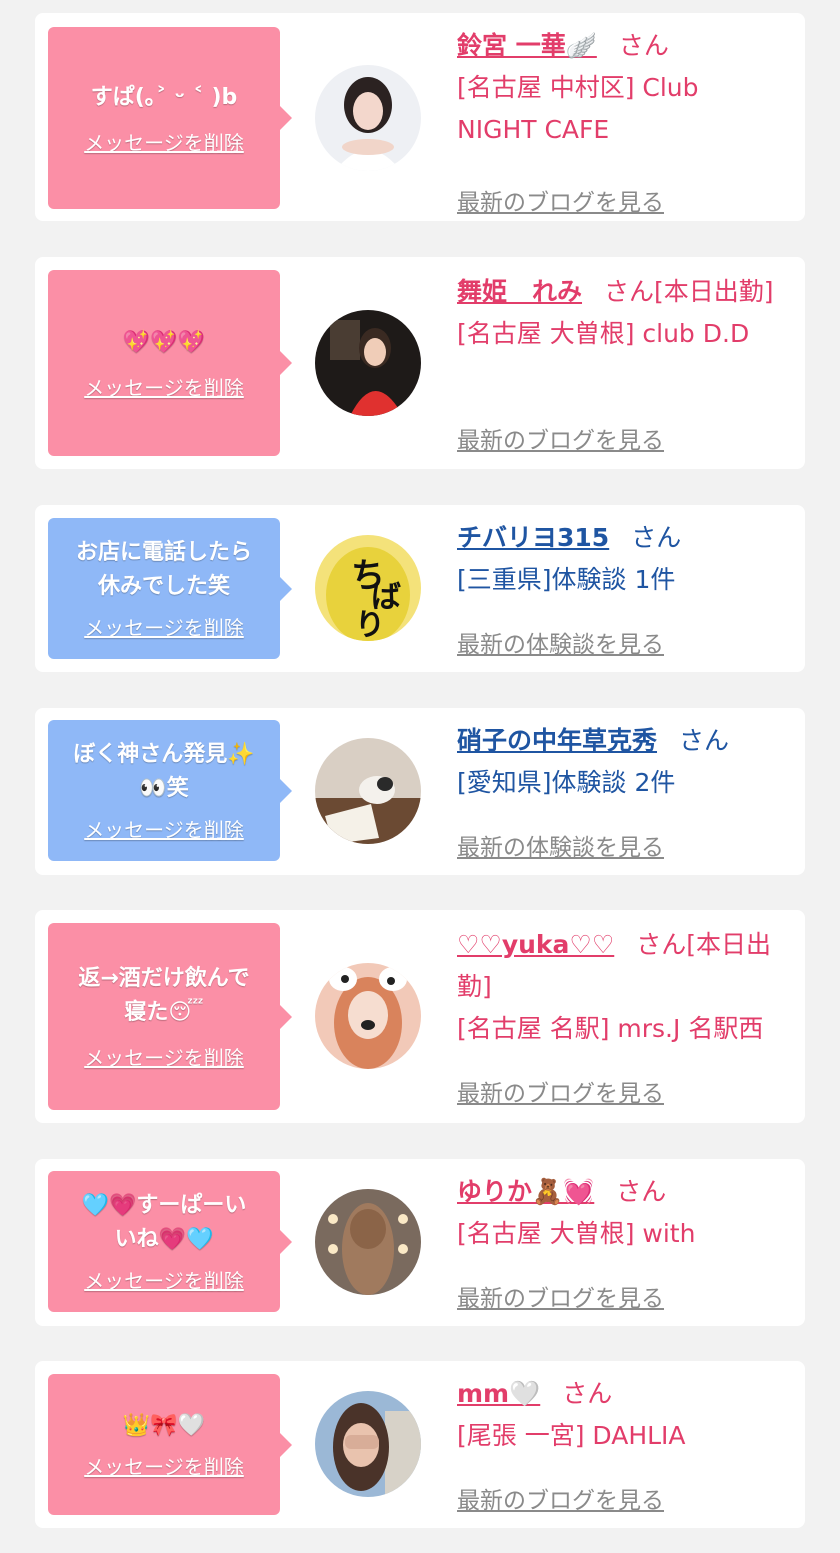 The image size is (840, 1553). I want to click on message-bubble: ぼく神さん発見✨ 👀笑 メッセージを削除, so click(170, 790).